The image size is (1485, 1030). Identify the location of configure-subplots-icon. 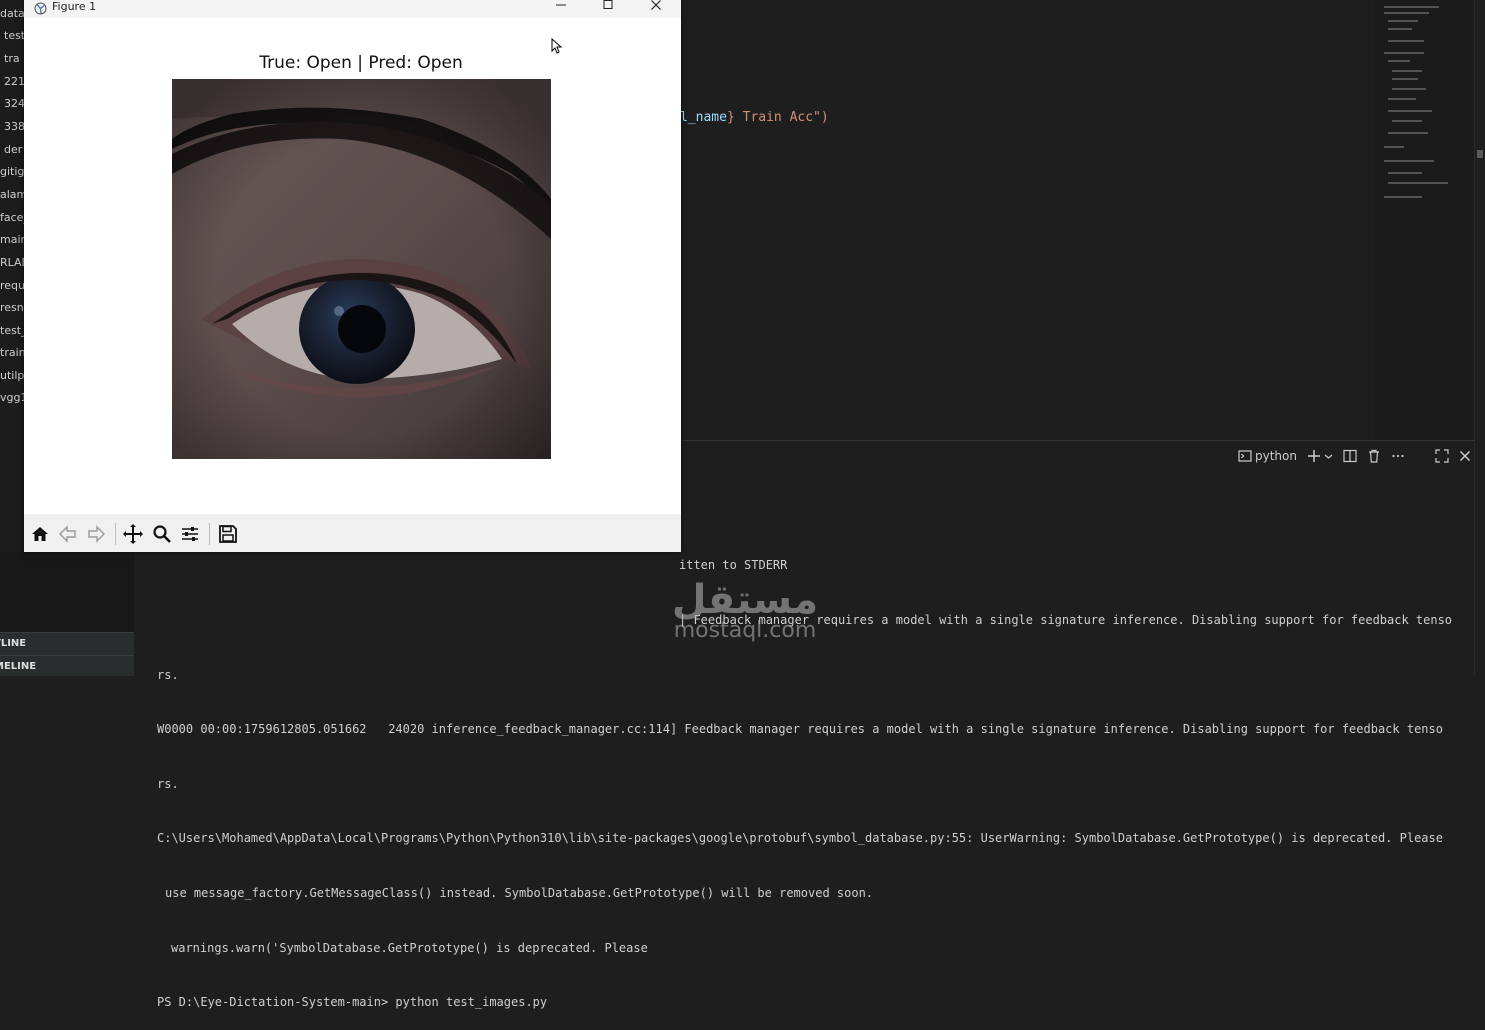
(190, 534).